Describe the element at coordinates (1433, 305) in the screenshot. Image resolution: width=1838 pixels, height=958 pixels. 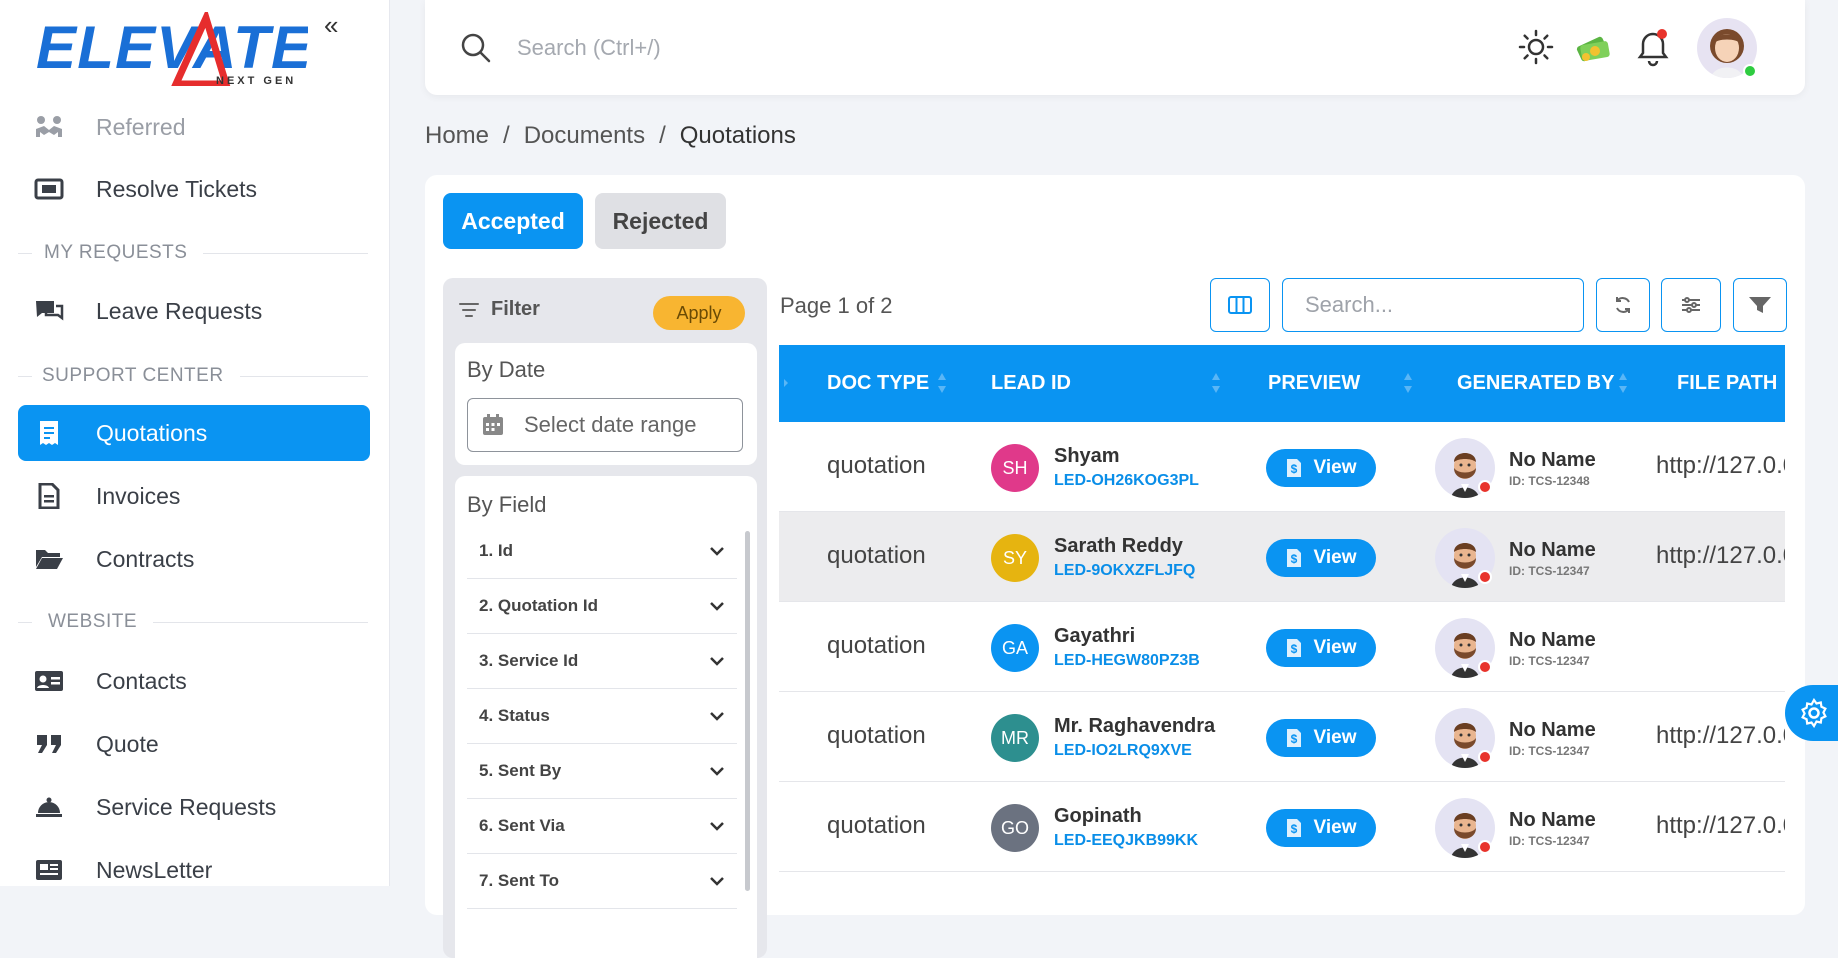
I see `table-search-input` at that location.